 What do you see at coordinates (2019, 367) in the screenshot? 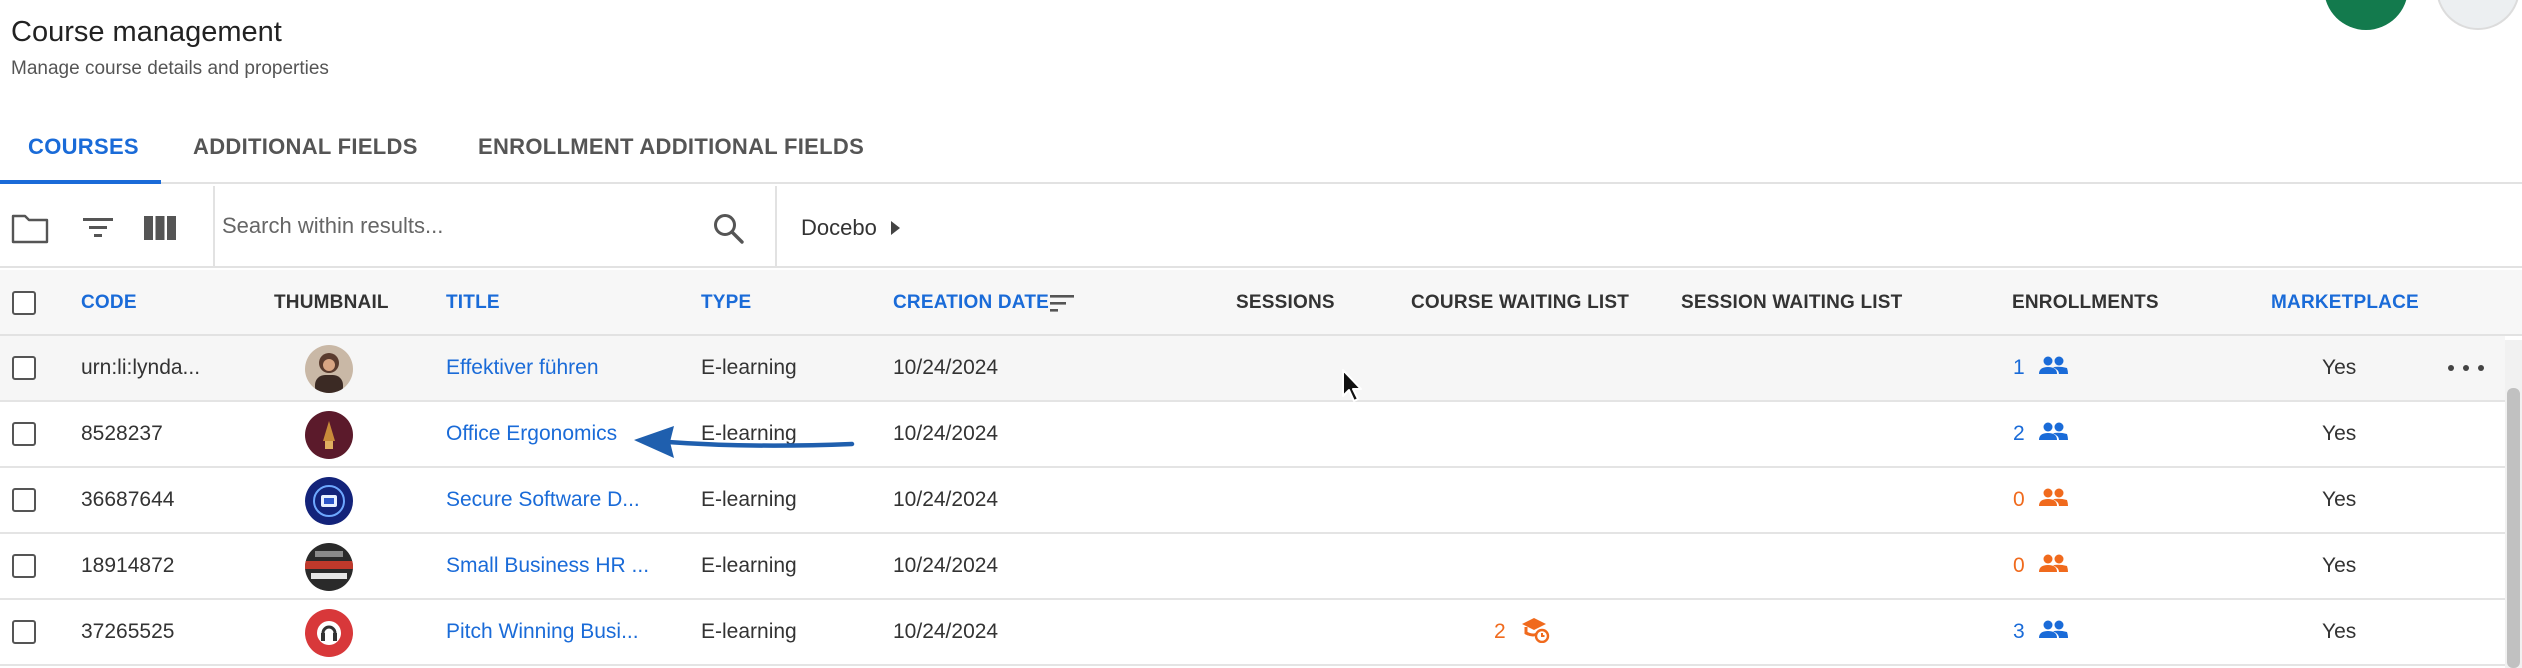
I see `enrollments-count: 1` at bounding box center [2019, 367].